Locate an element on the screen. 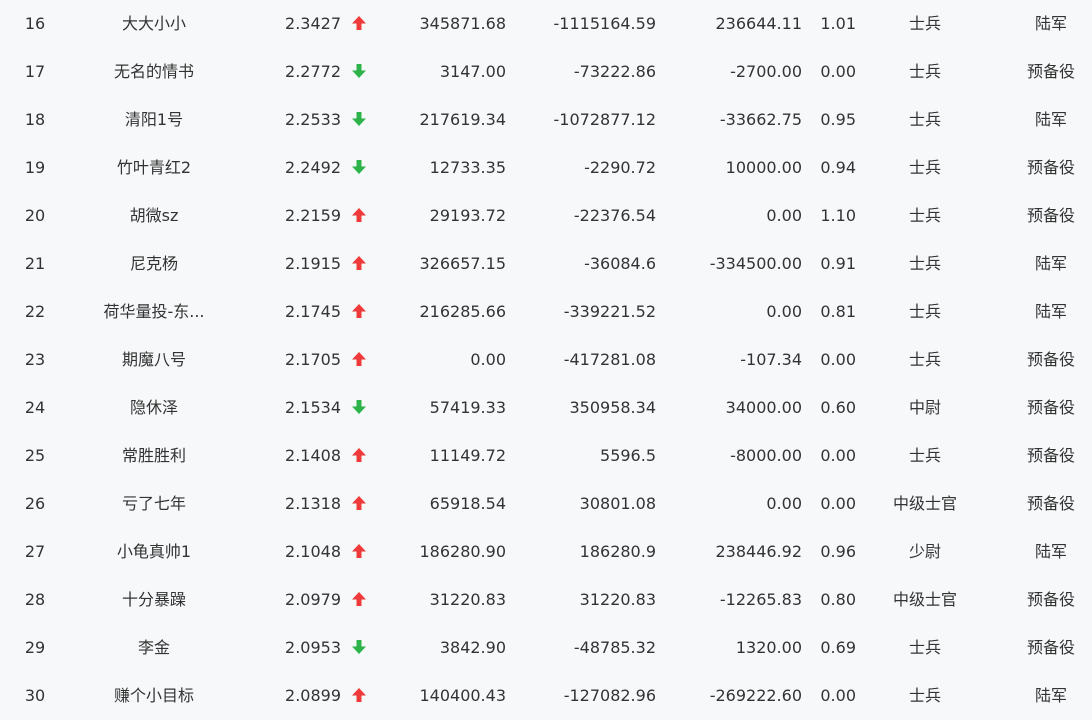  name-cell: 期魔八号 is located at coordinates (154, 360).